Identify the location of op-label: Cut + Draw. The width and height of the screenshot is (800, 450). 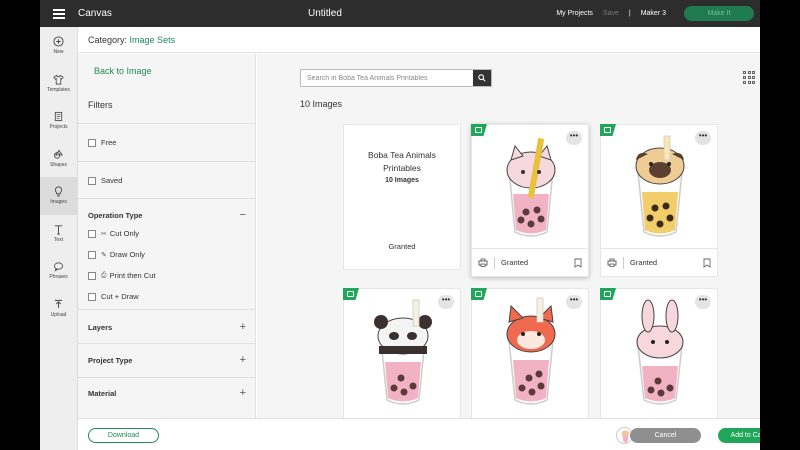
(120, 296).